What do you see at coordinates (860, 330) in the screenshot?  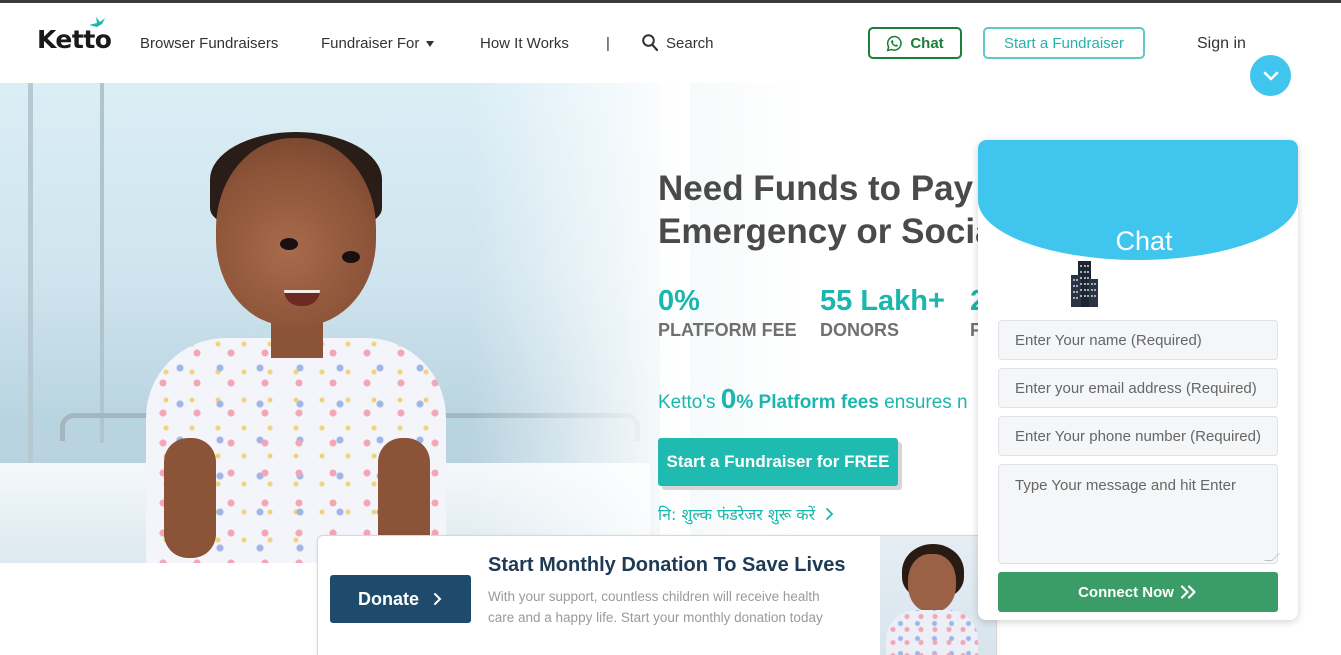 I see `stat-label-donors: DONORS` at bounding box center [860, 330].